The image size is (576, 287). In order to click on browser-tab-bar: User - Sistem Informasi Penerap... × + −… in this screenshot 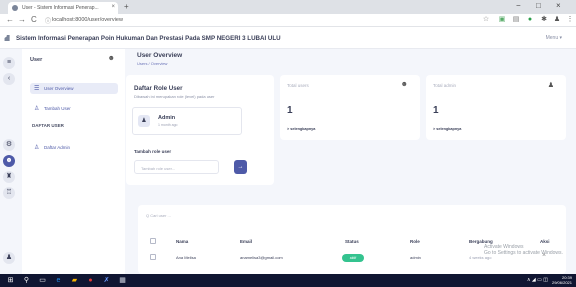, I will do `click(288, 7)`.